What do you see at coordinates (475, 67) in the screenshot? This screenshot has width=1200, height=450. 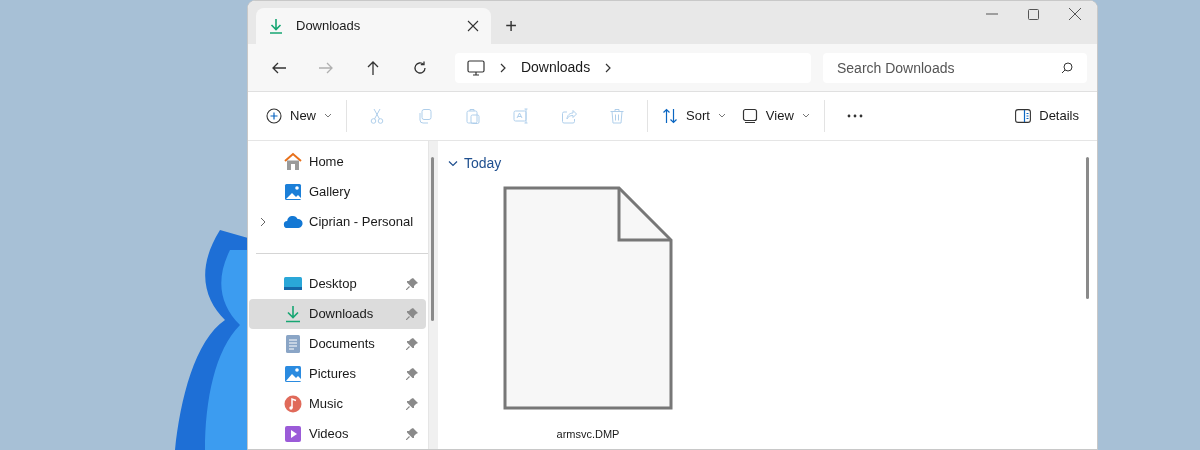 I see `monitor-icon` at bounding box center [475, 67].